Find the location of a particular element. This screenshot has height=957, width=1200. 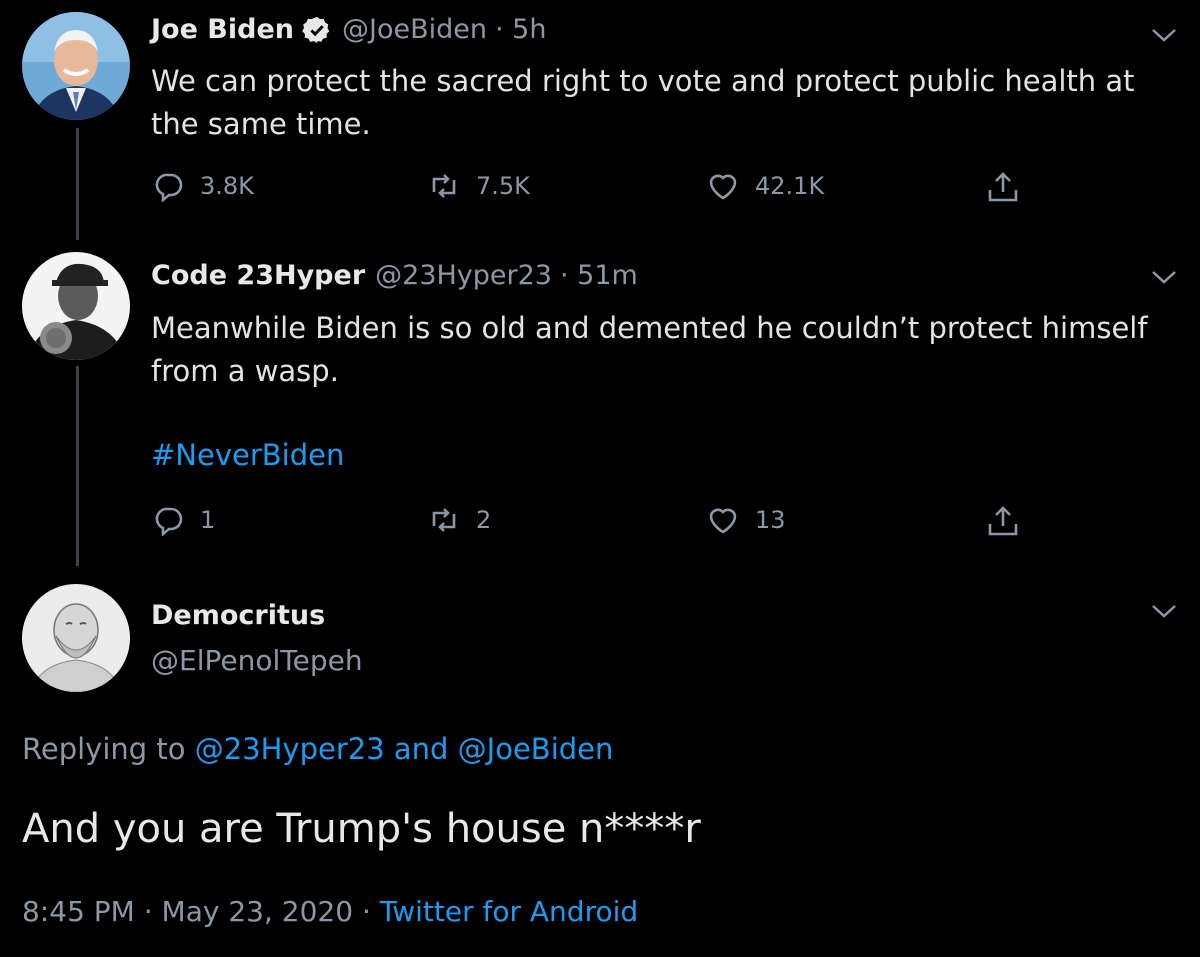

reply-count: 3.8K is located at coordinates (227, 186).